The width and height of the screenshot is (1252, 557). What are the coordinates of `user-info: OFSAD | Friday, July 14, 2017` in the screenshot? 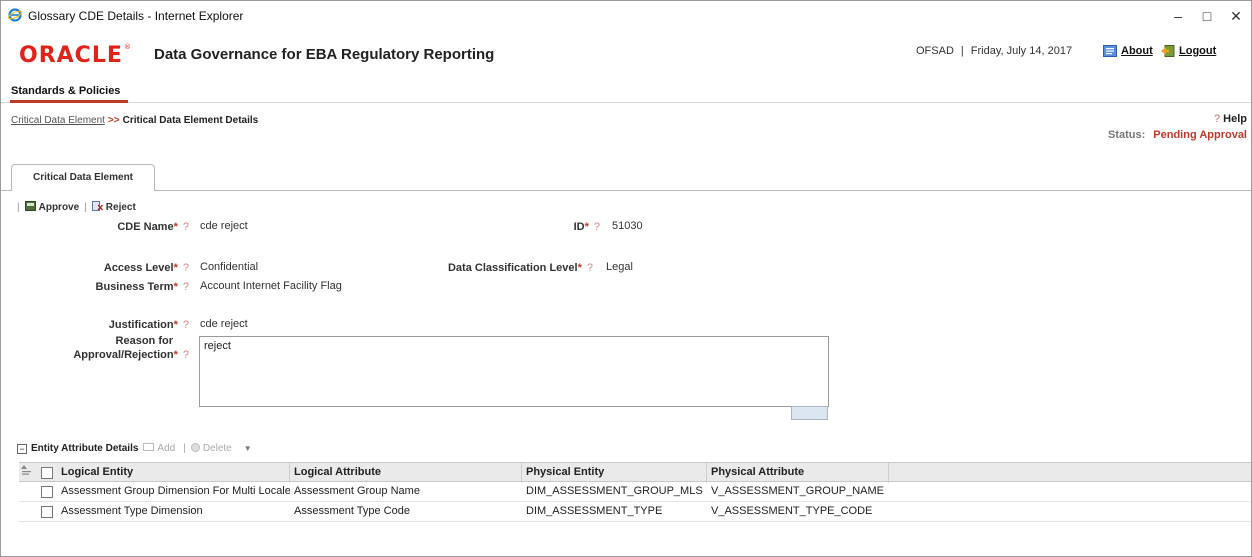 It's located at (994, 51).